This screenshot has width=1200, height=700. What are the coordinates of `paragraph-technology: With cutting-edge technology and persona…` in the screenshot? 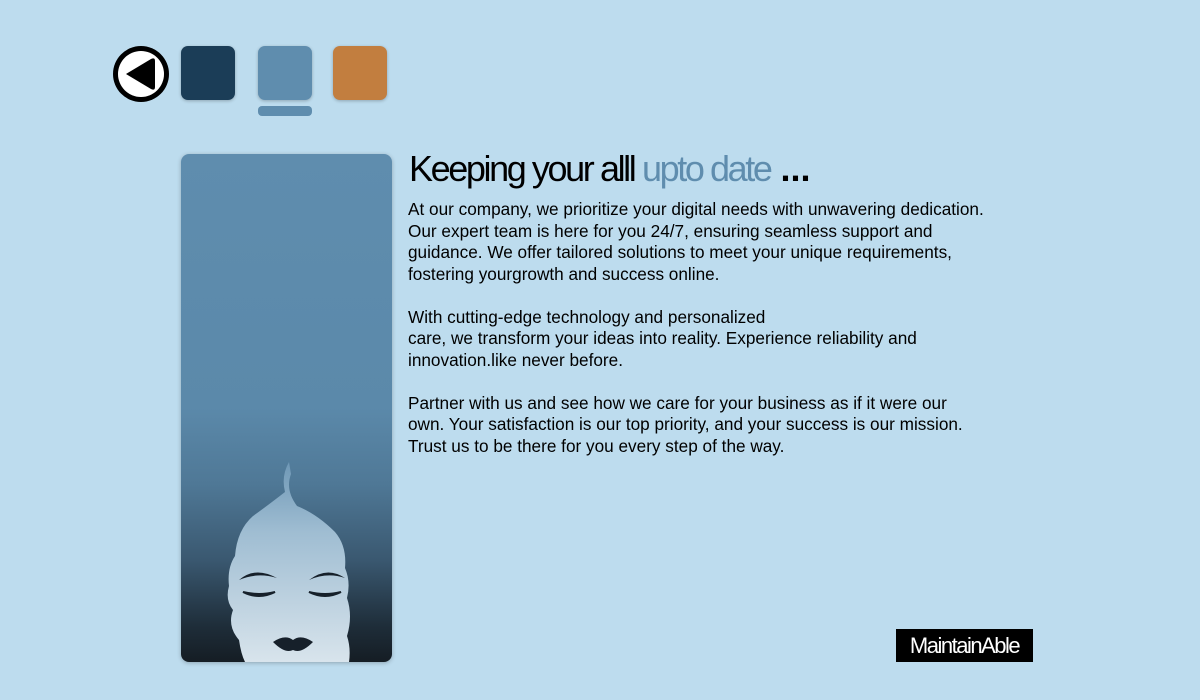 It's located at (662, 338).